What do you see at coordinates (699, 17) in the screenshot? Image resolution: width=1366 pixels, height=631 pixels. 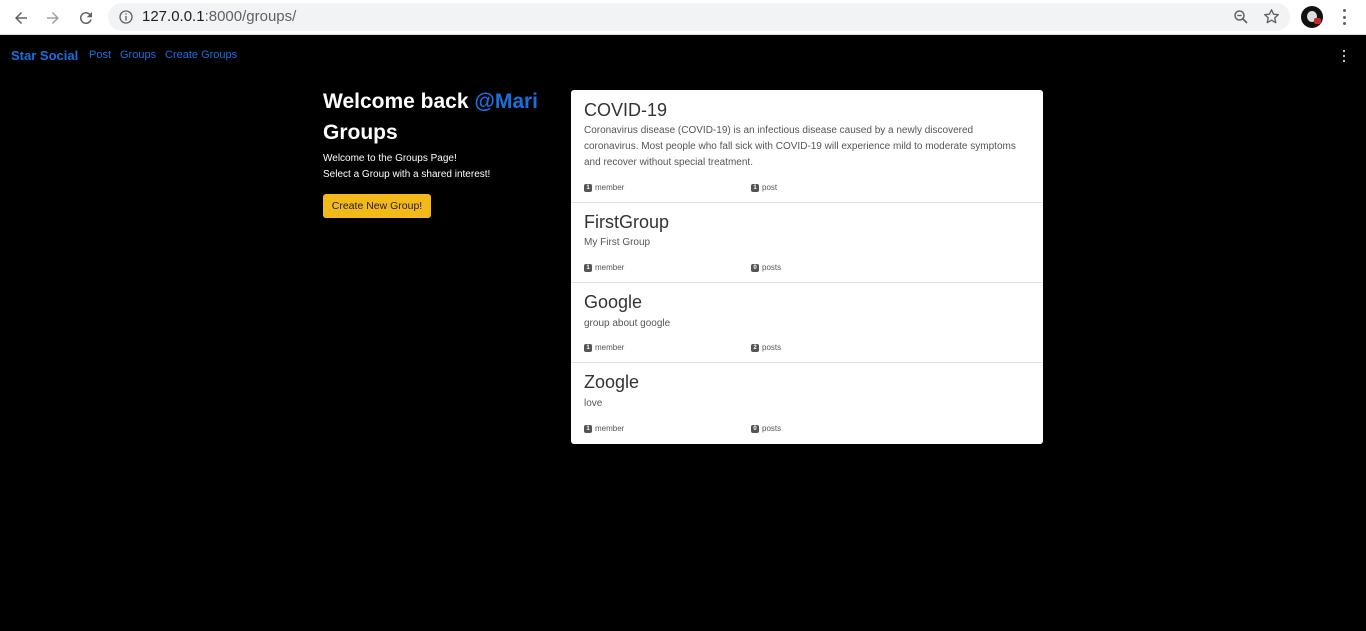 I see `address-bar: 127.0.0.1:8000/groups/` at bounding box center [699, 17].